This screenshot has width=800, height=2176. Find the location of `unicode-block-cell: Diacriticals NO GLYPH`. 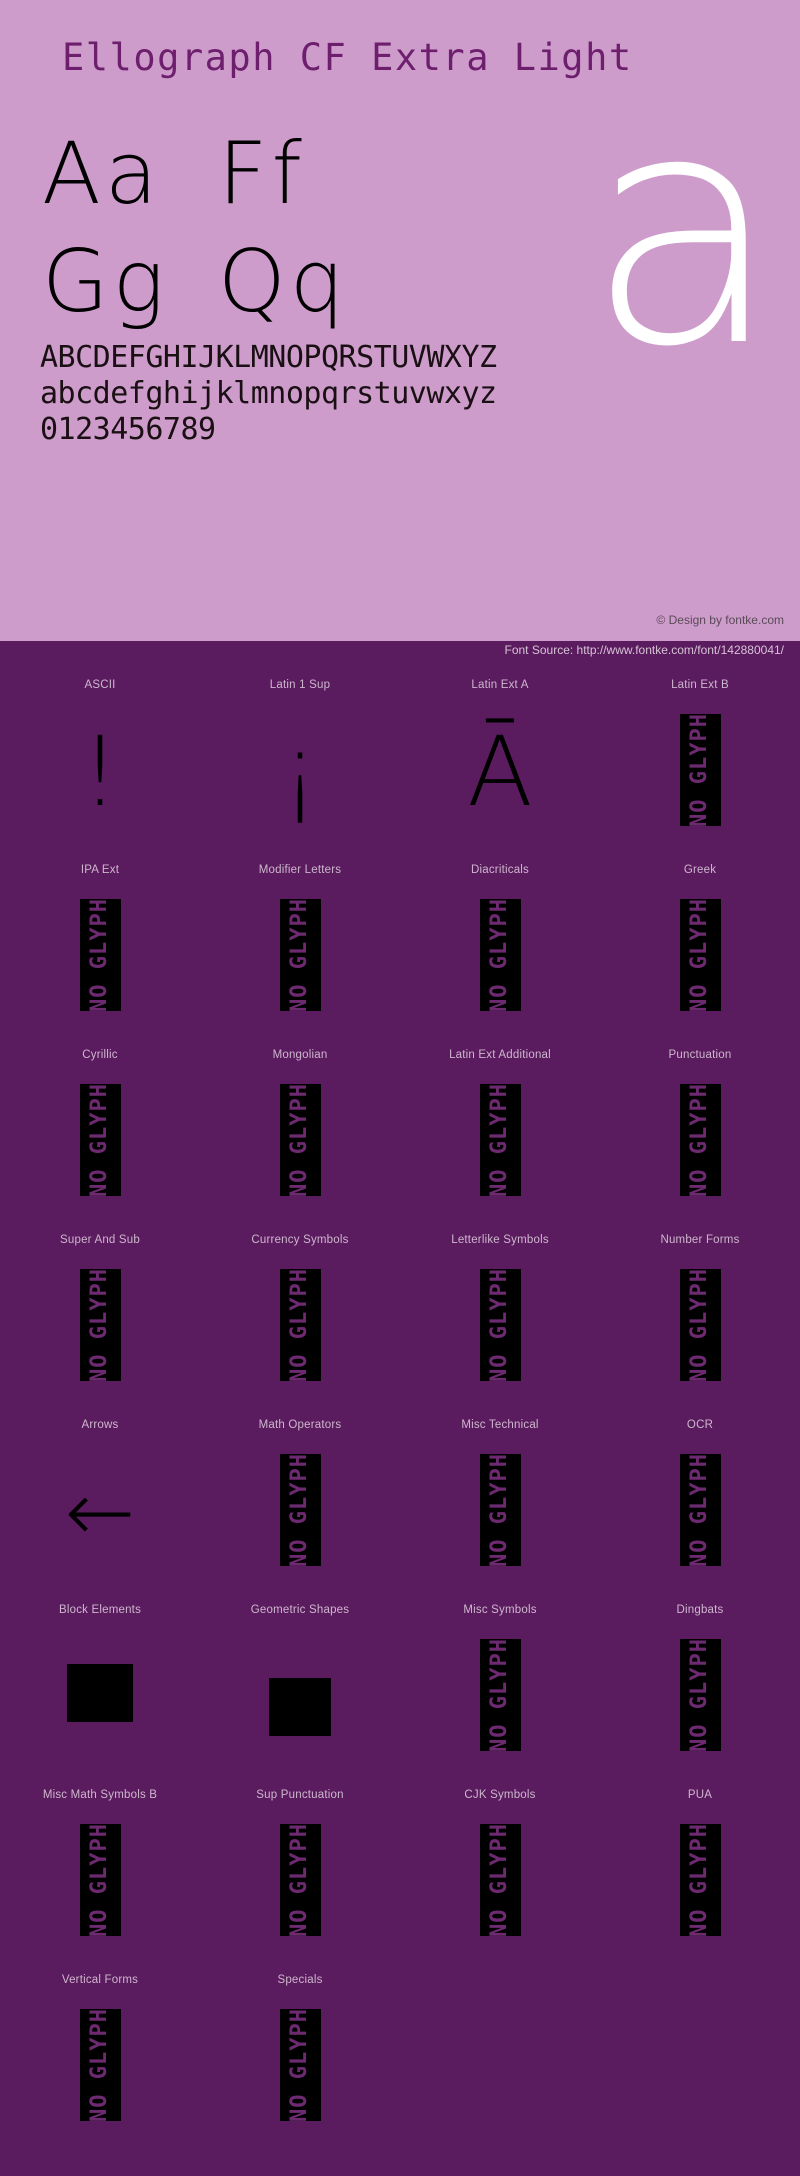

unicode-block-cell: Diacriticals NO GLYPH is located at coordinates (500, 949).